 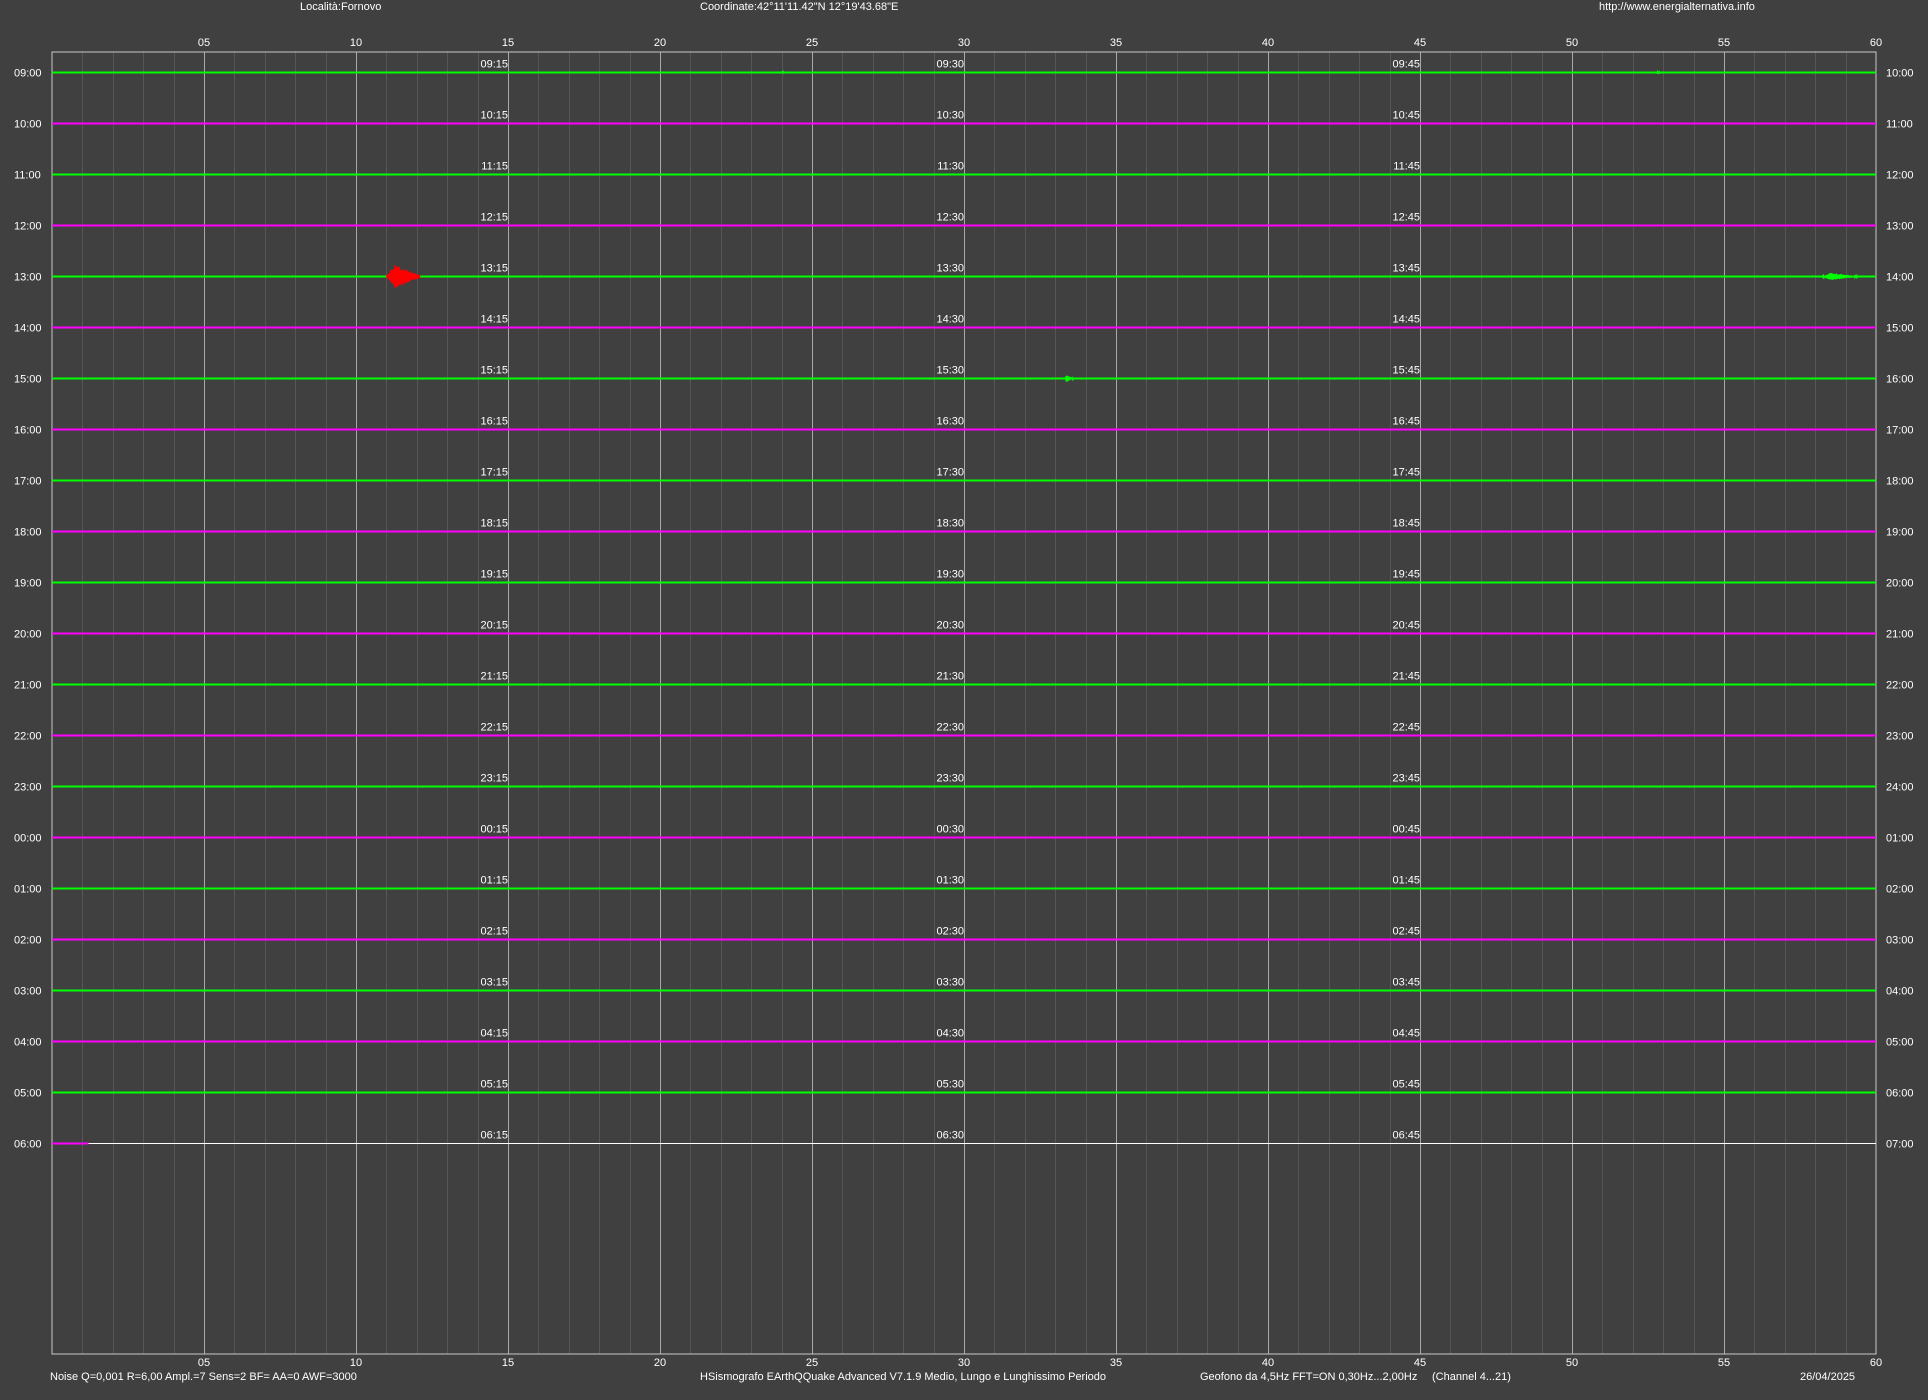 What do you see at coordinates (494, 830) in the screenshot?
I see `quarter-label-15: 00:15` at bounding box center [494, 830].